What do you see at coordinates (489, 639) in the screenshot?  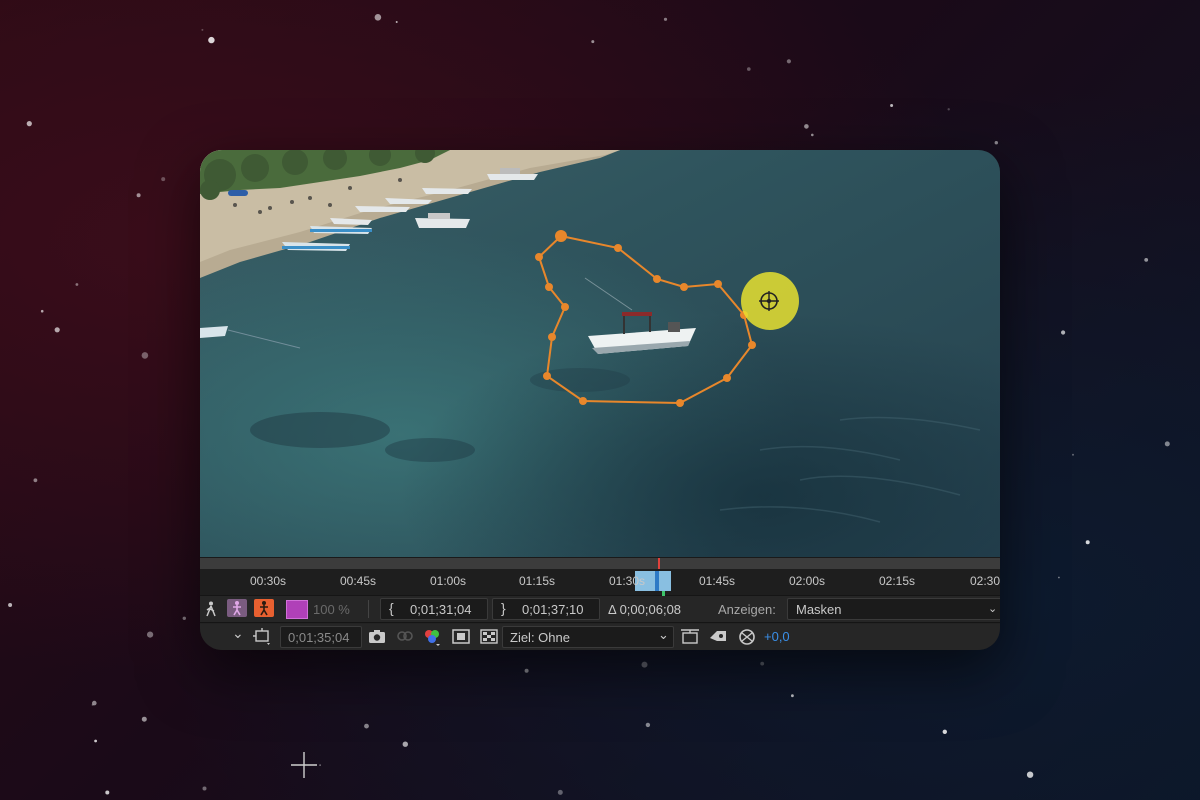 I see `transparency-grid-icon` at bounding box center [489, 639].